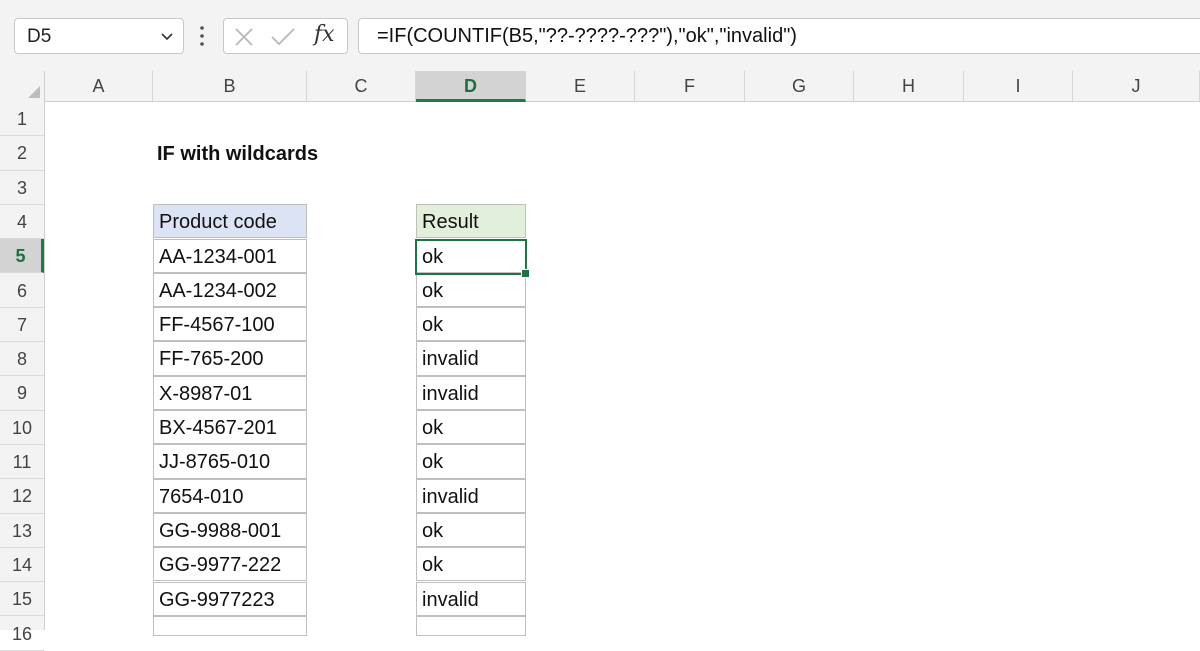 The height and width of the screenshot is (651, 1200). Describe the element at coordinates (22, 359) in the screenshot. I see `row-header: 8` at that location.